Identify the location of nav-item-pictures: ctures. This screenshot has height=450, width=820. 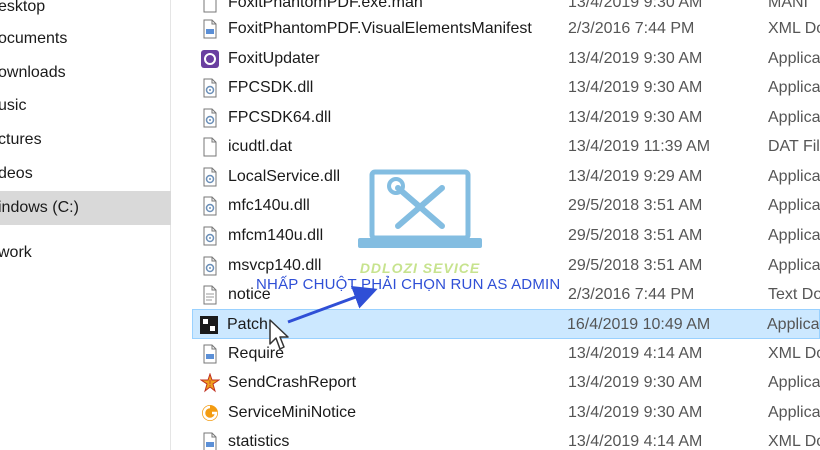
(85, 140).